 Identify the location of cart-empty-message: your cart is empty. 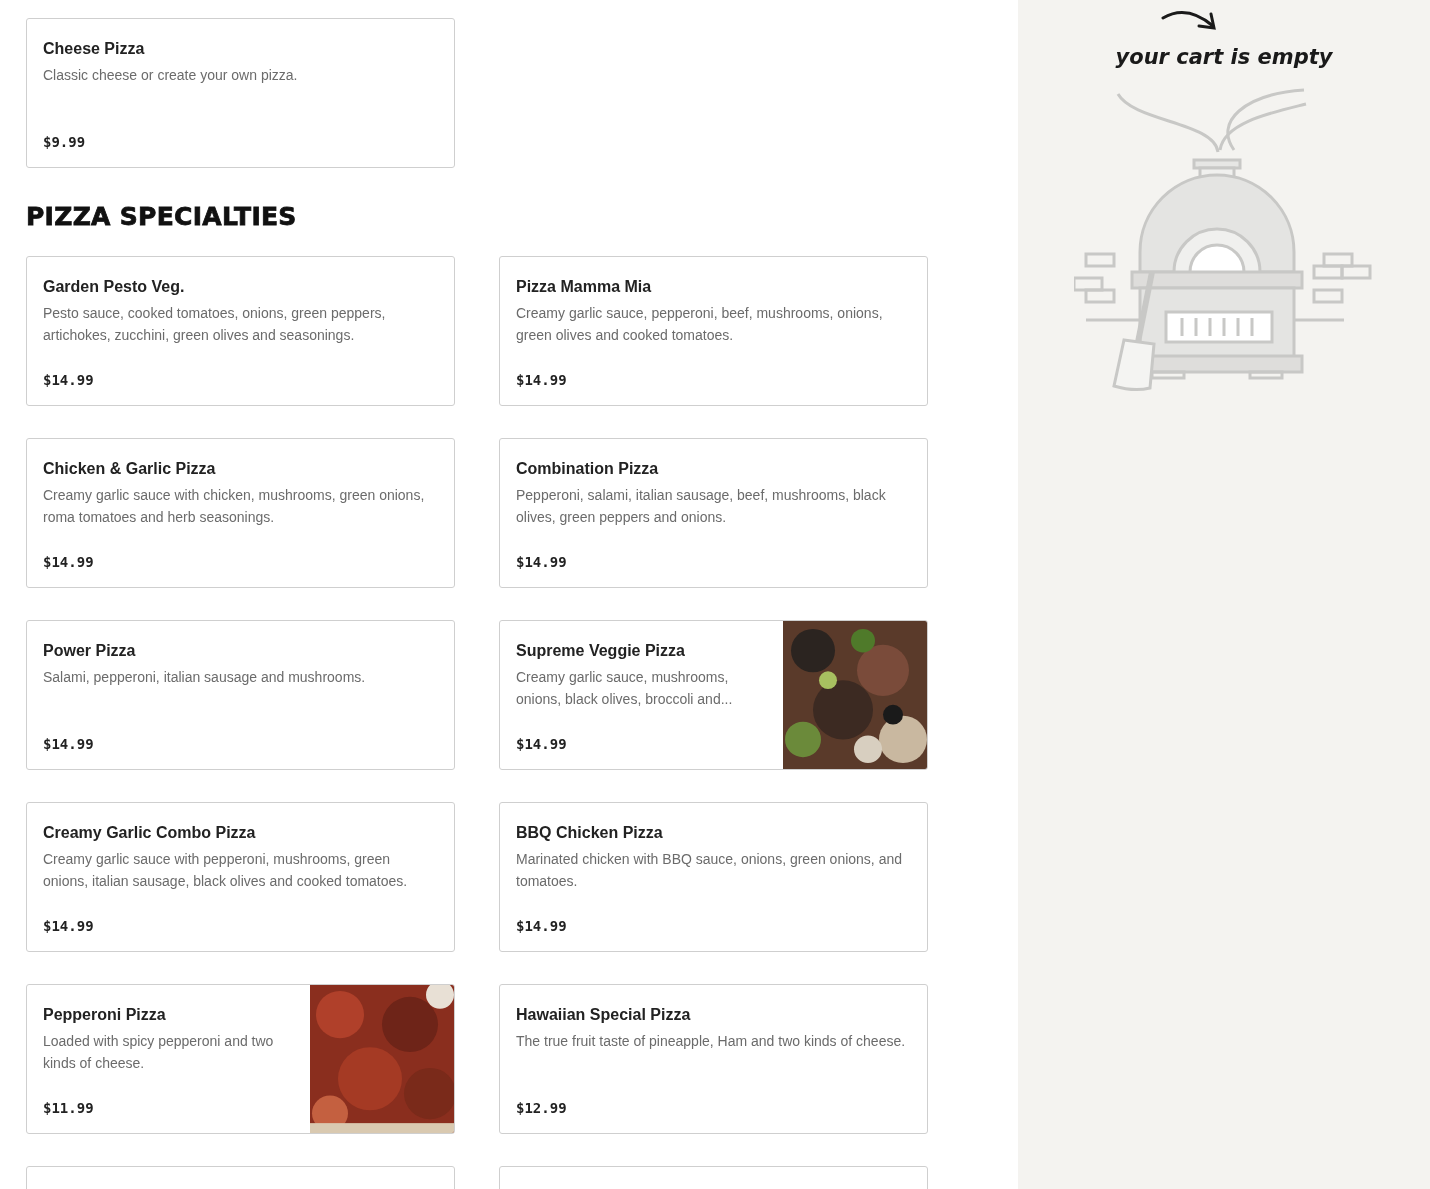
(1224, 57).